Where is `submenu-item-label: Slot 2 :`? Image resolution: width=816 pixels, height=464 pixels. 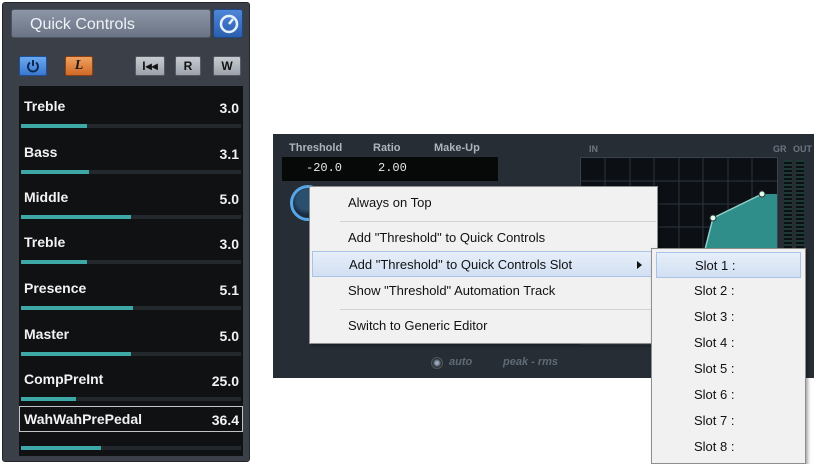 submenu-item-label: Slot 2 : is located at coordinates (714, 290).